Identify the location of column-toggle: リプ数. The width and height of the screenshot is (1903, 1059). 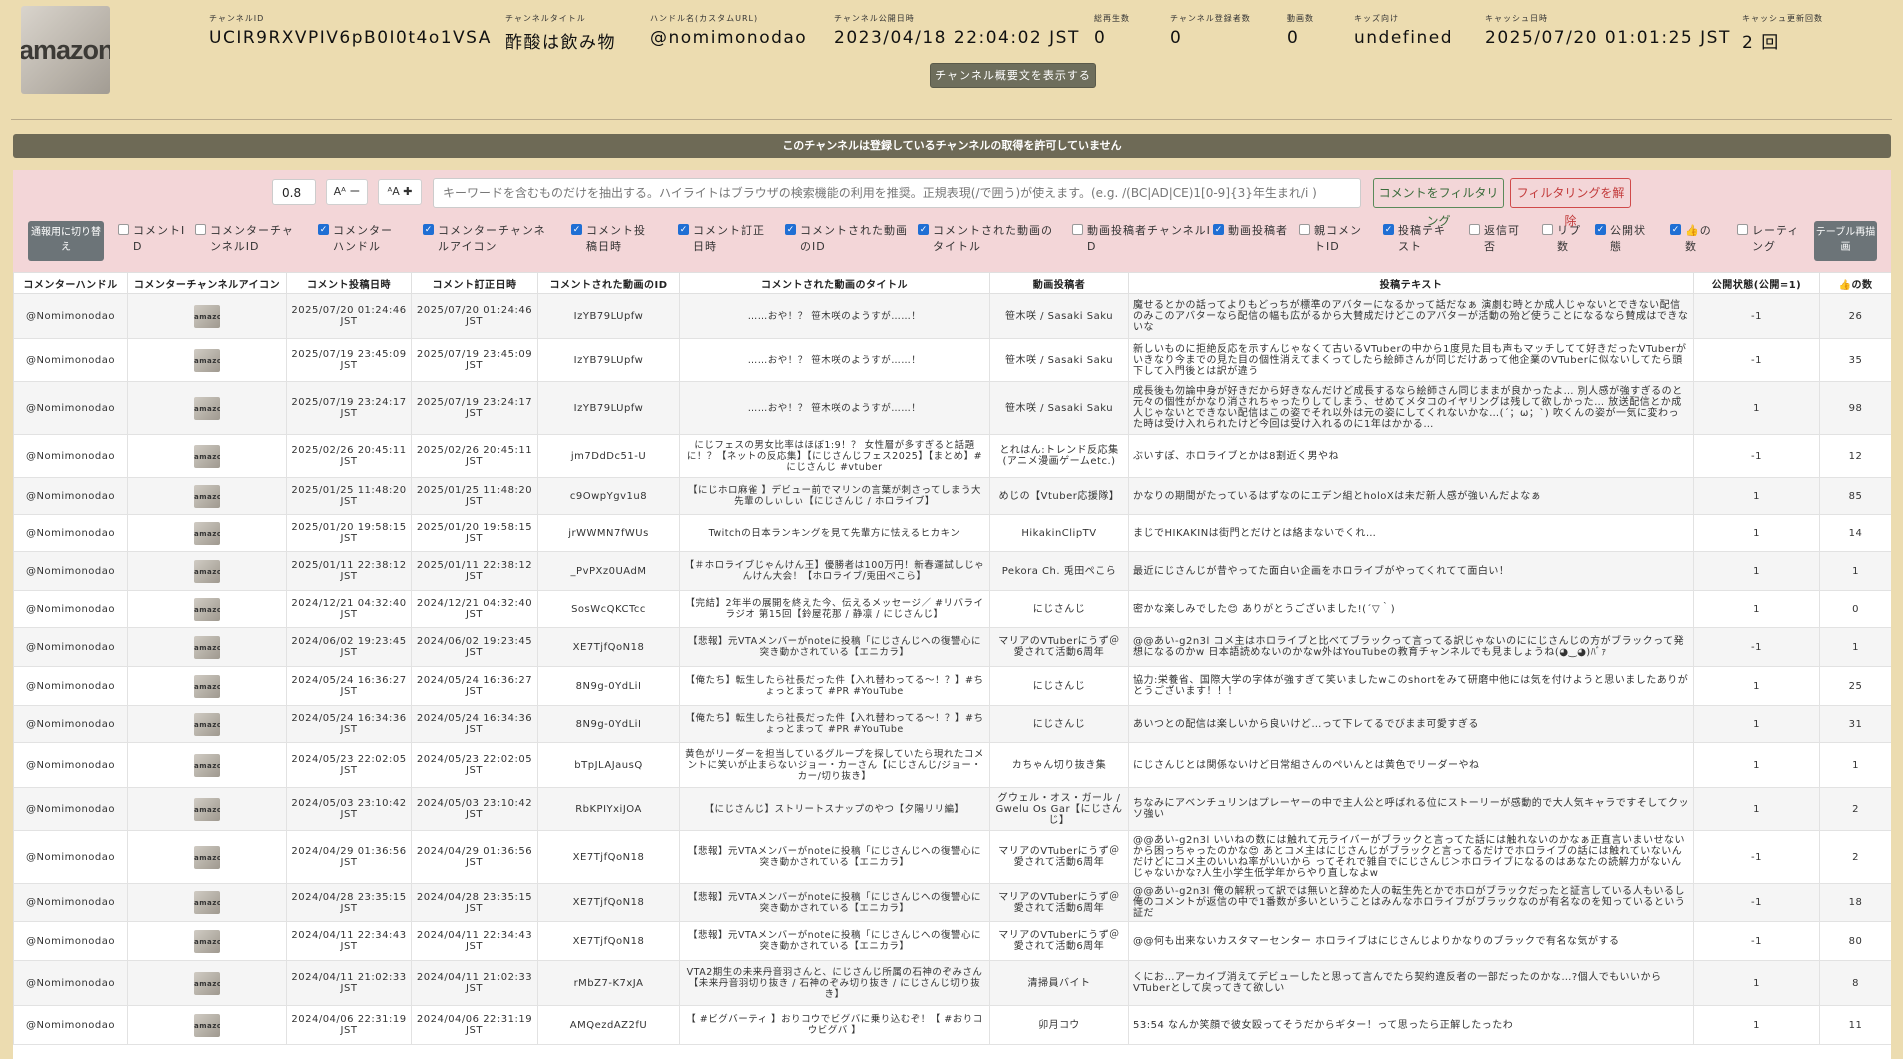
(1563, 239).